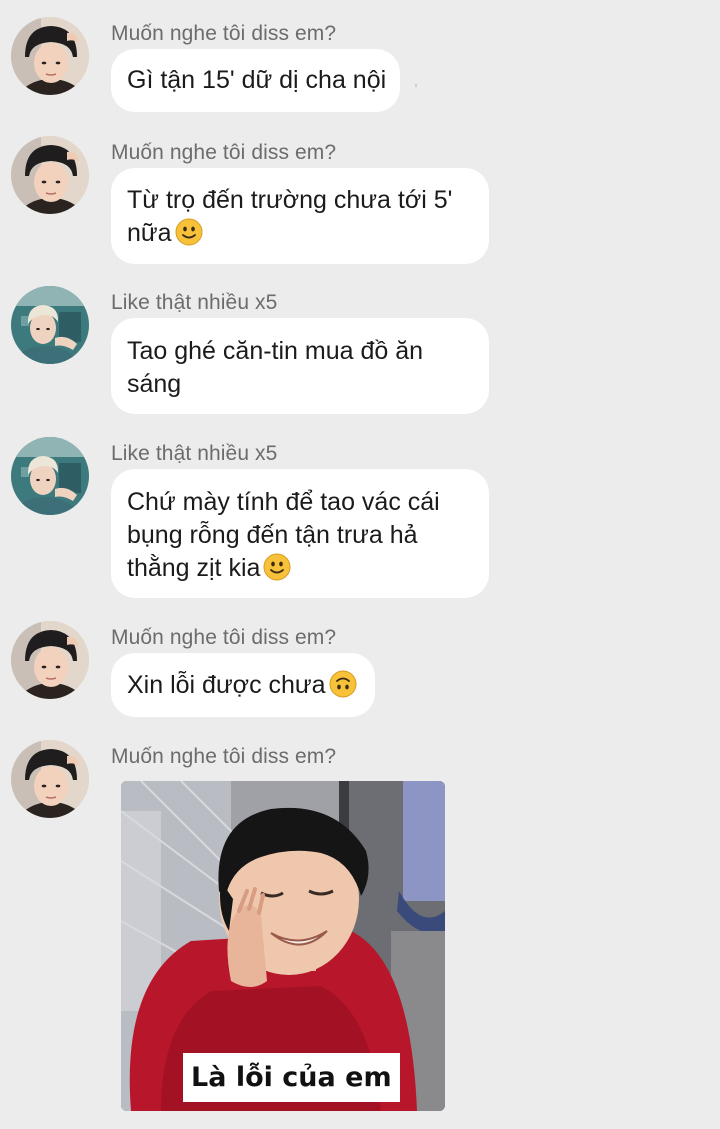  What do you see at coordinates (154, 384) in the screenshot?
I see `message-text: sáng` at bounding box center [154, 384].